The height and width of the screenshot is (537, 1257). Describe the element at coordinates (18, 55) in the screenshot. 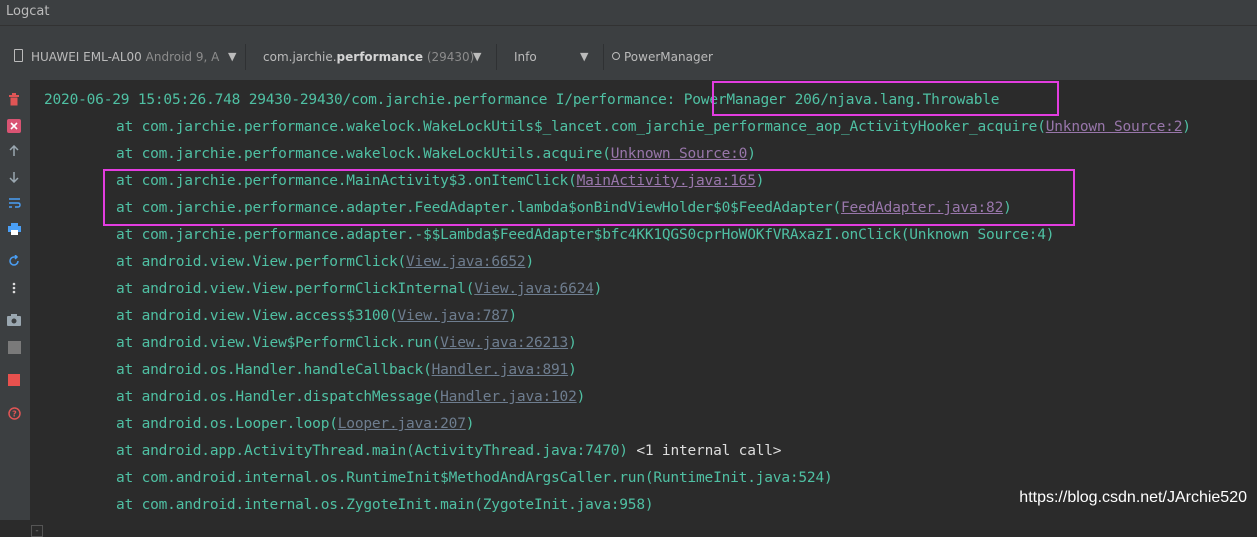

I see `phone-icon` at that location.